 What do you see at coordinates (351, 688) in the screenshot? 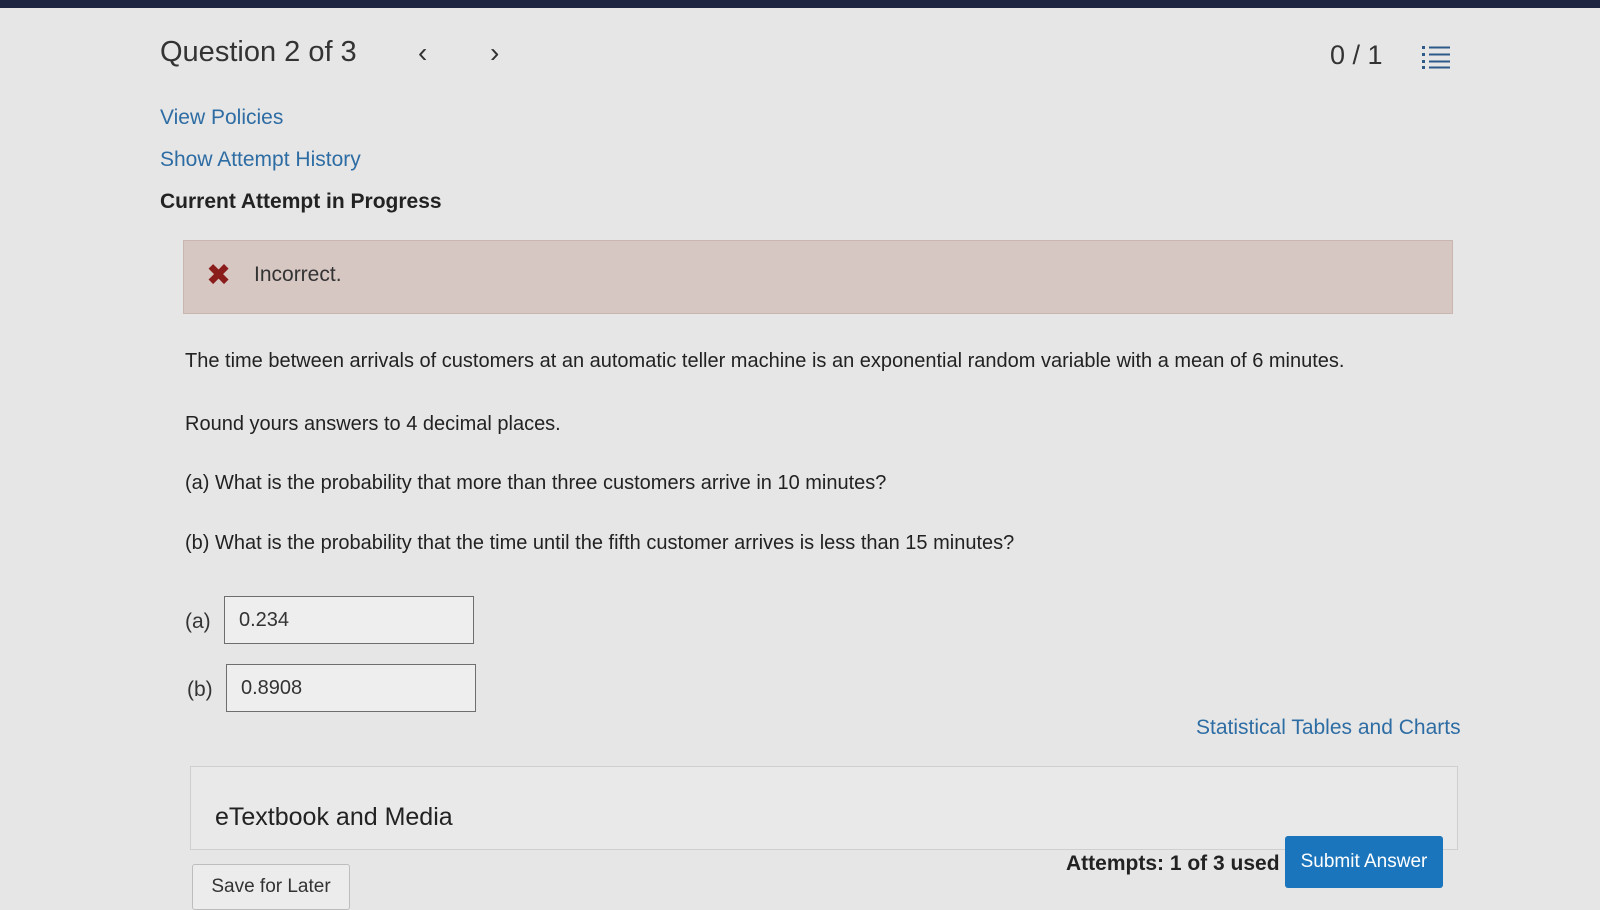
I see `answer-b-input` at bounding box center [351, 688].